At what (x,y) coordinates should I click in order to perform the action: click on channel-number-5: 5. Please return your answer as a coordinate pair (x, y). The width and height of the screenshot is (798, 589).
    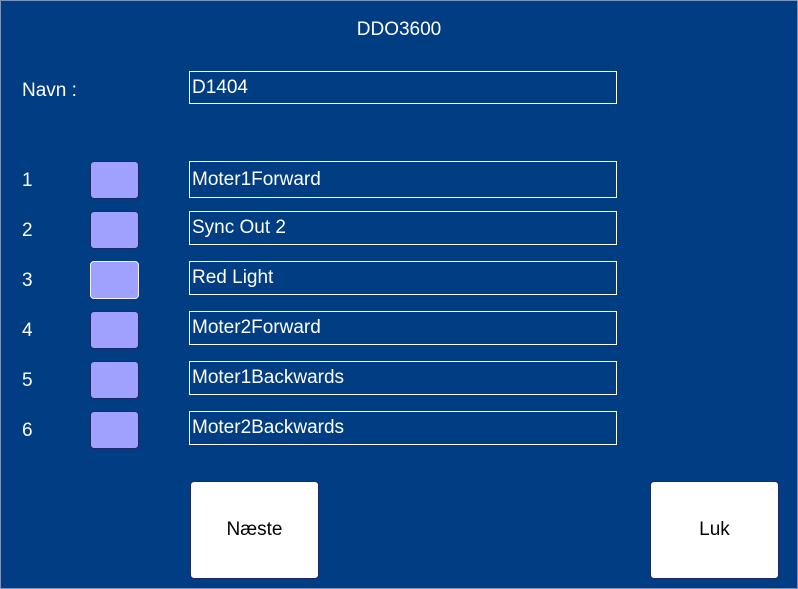
    Looking at the image, I should click on (27, 380).